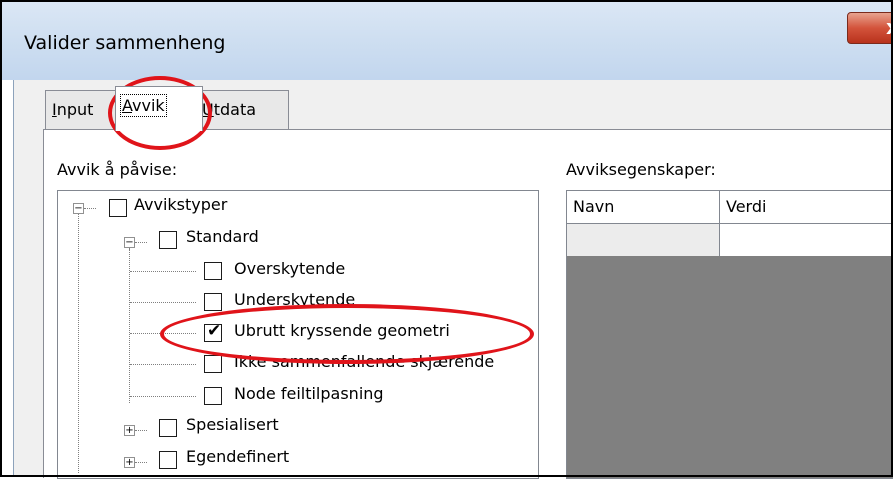 This screenshot has width=893, height=479. I want to click on tab-avvik-label: Avvik, so click(143, 105).